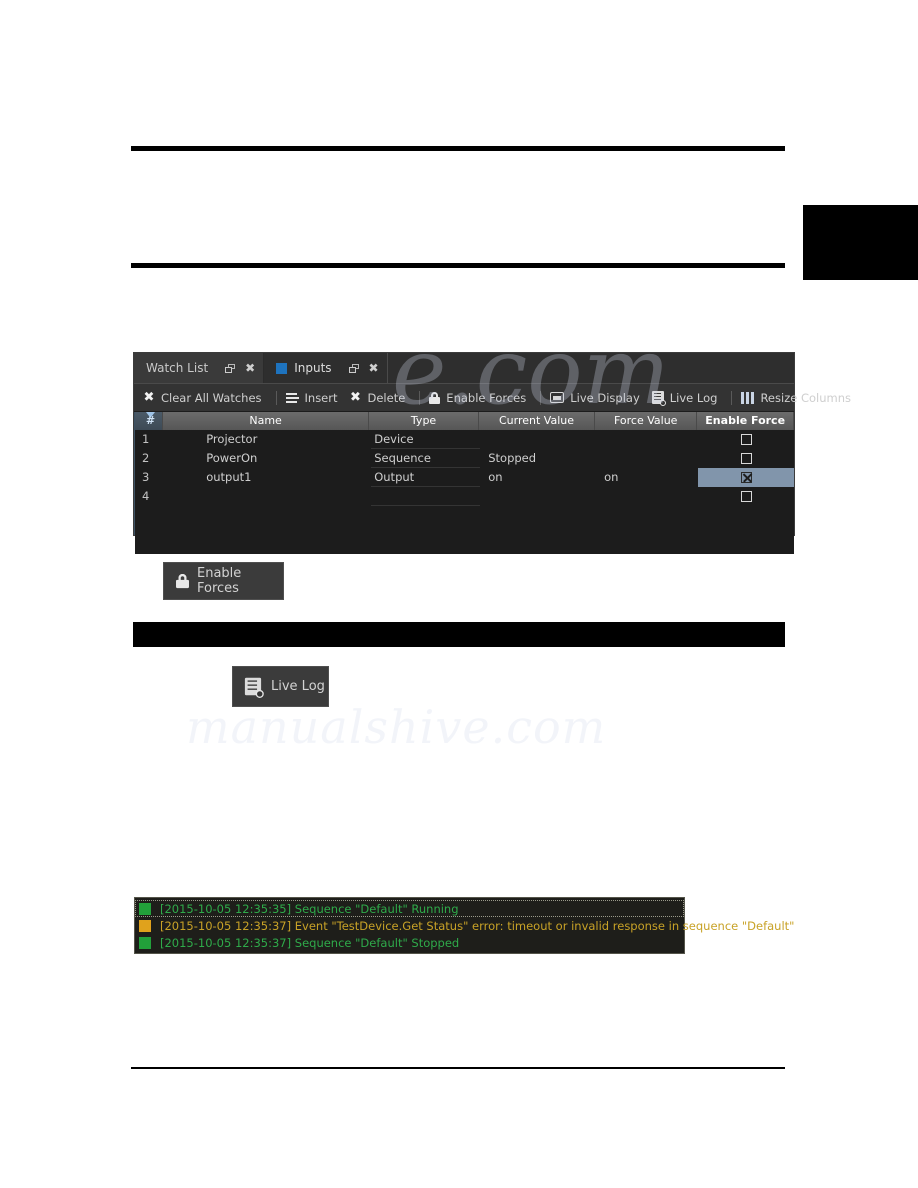  Describe the element at coordinates (748, 397) in the screenshot. I see `columns-icon` at that location.